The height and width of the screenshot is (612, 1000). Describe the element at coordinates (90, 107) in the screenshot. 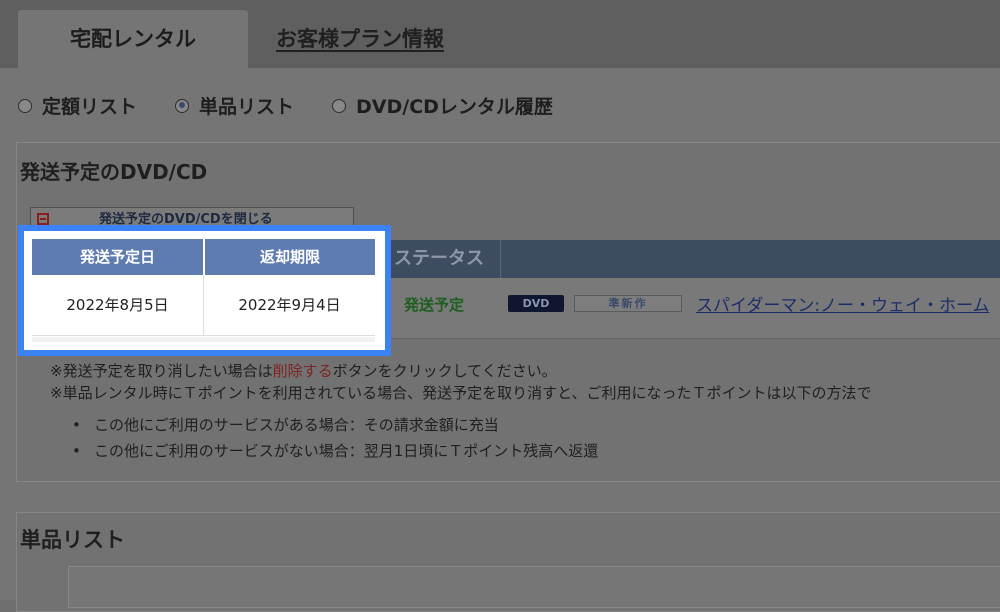

I see `radio-label: 定額リスト` at that location.